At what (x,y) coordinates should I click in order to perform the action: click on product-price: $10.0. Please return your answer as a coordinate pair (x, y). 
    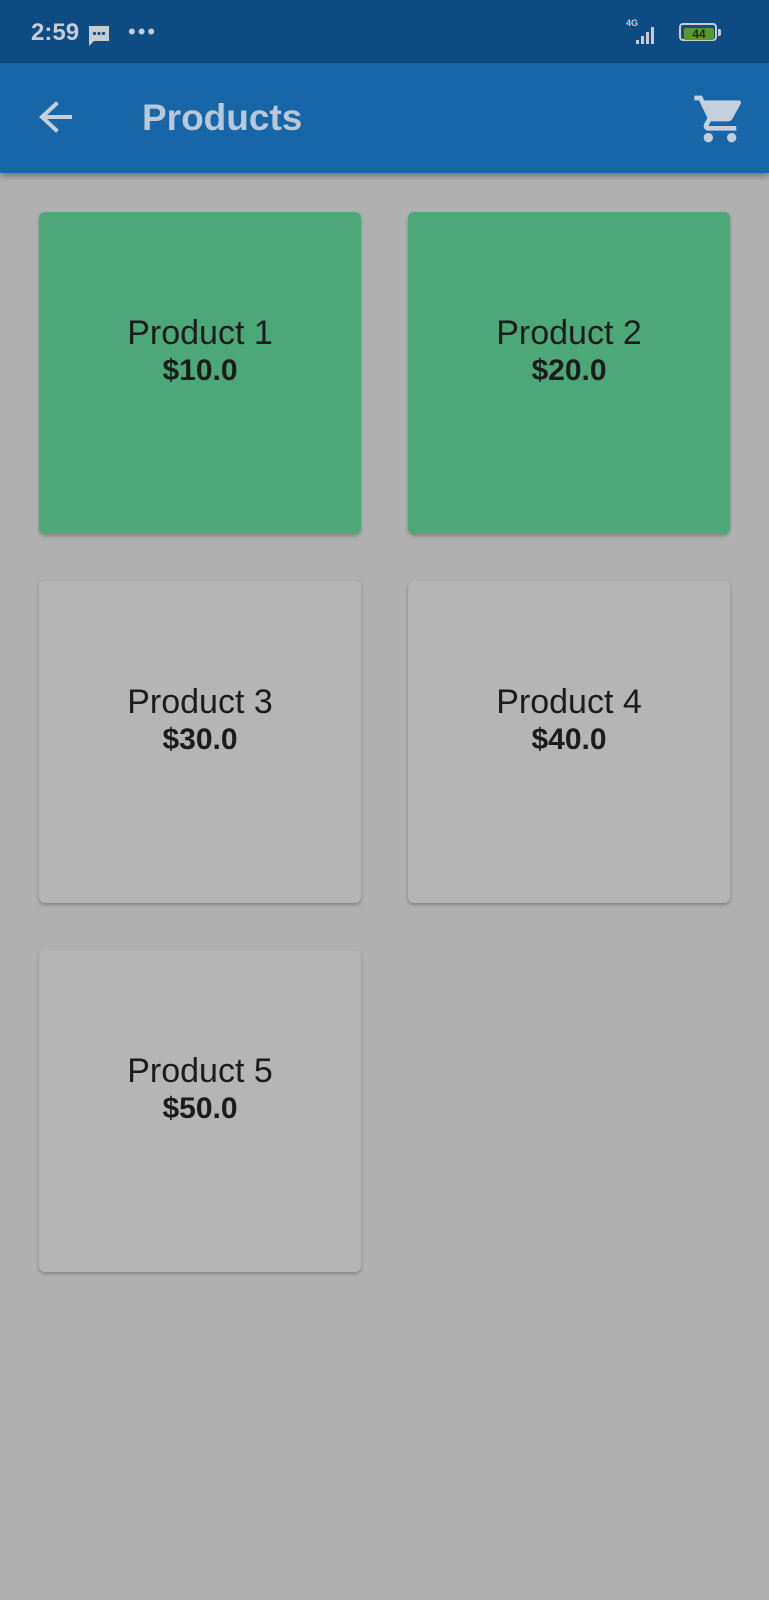
    Looking at the image, I should click on (200, 370).